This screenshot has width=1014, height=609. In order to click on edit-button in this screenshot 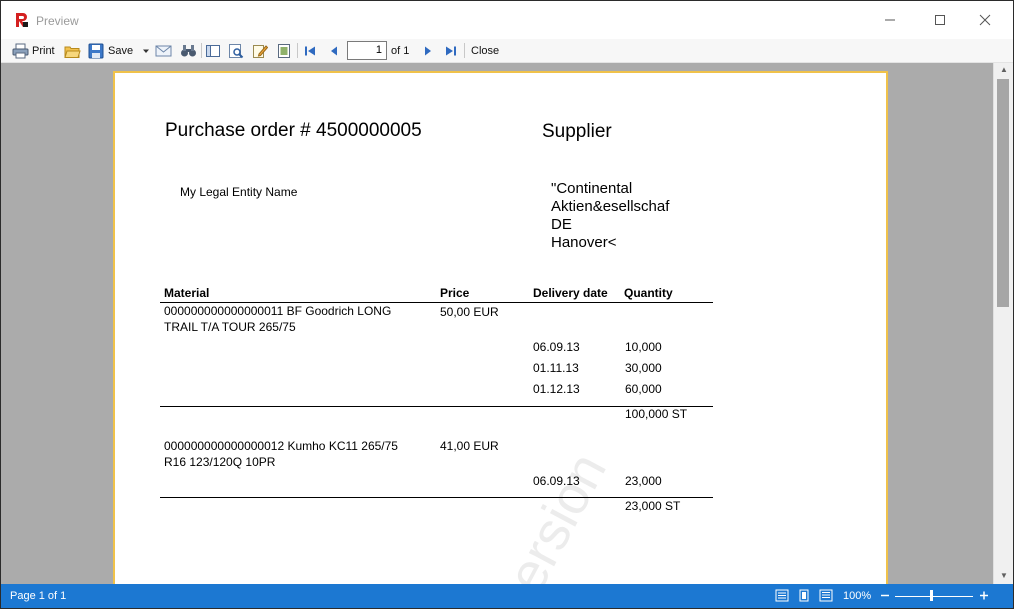, I will do `click(260, 50)`.